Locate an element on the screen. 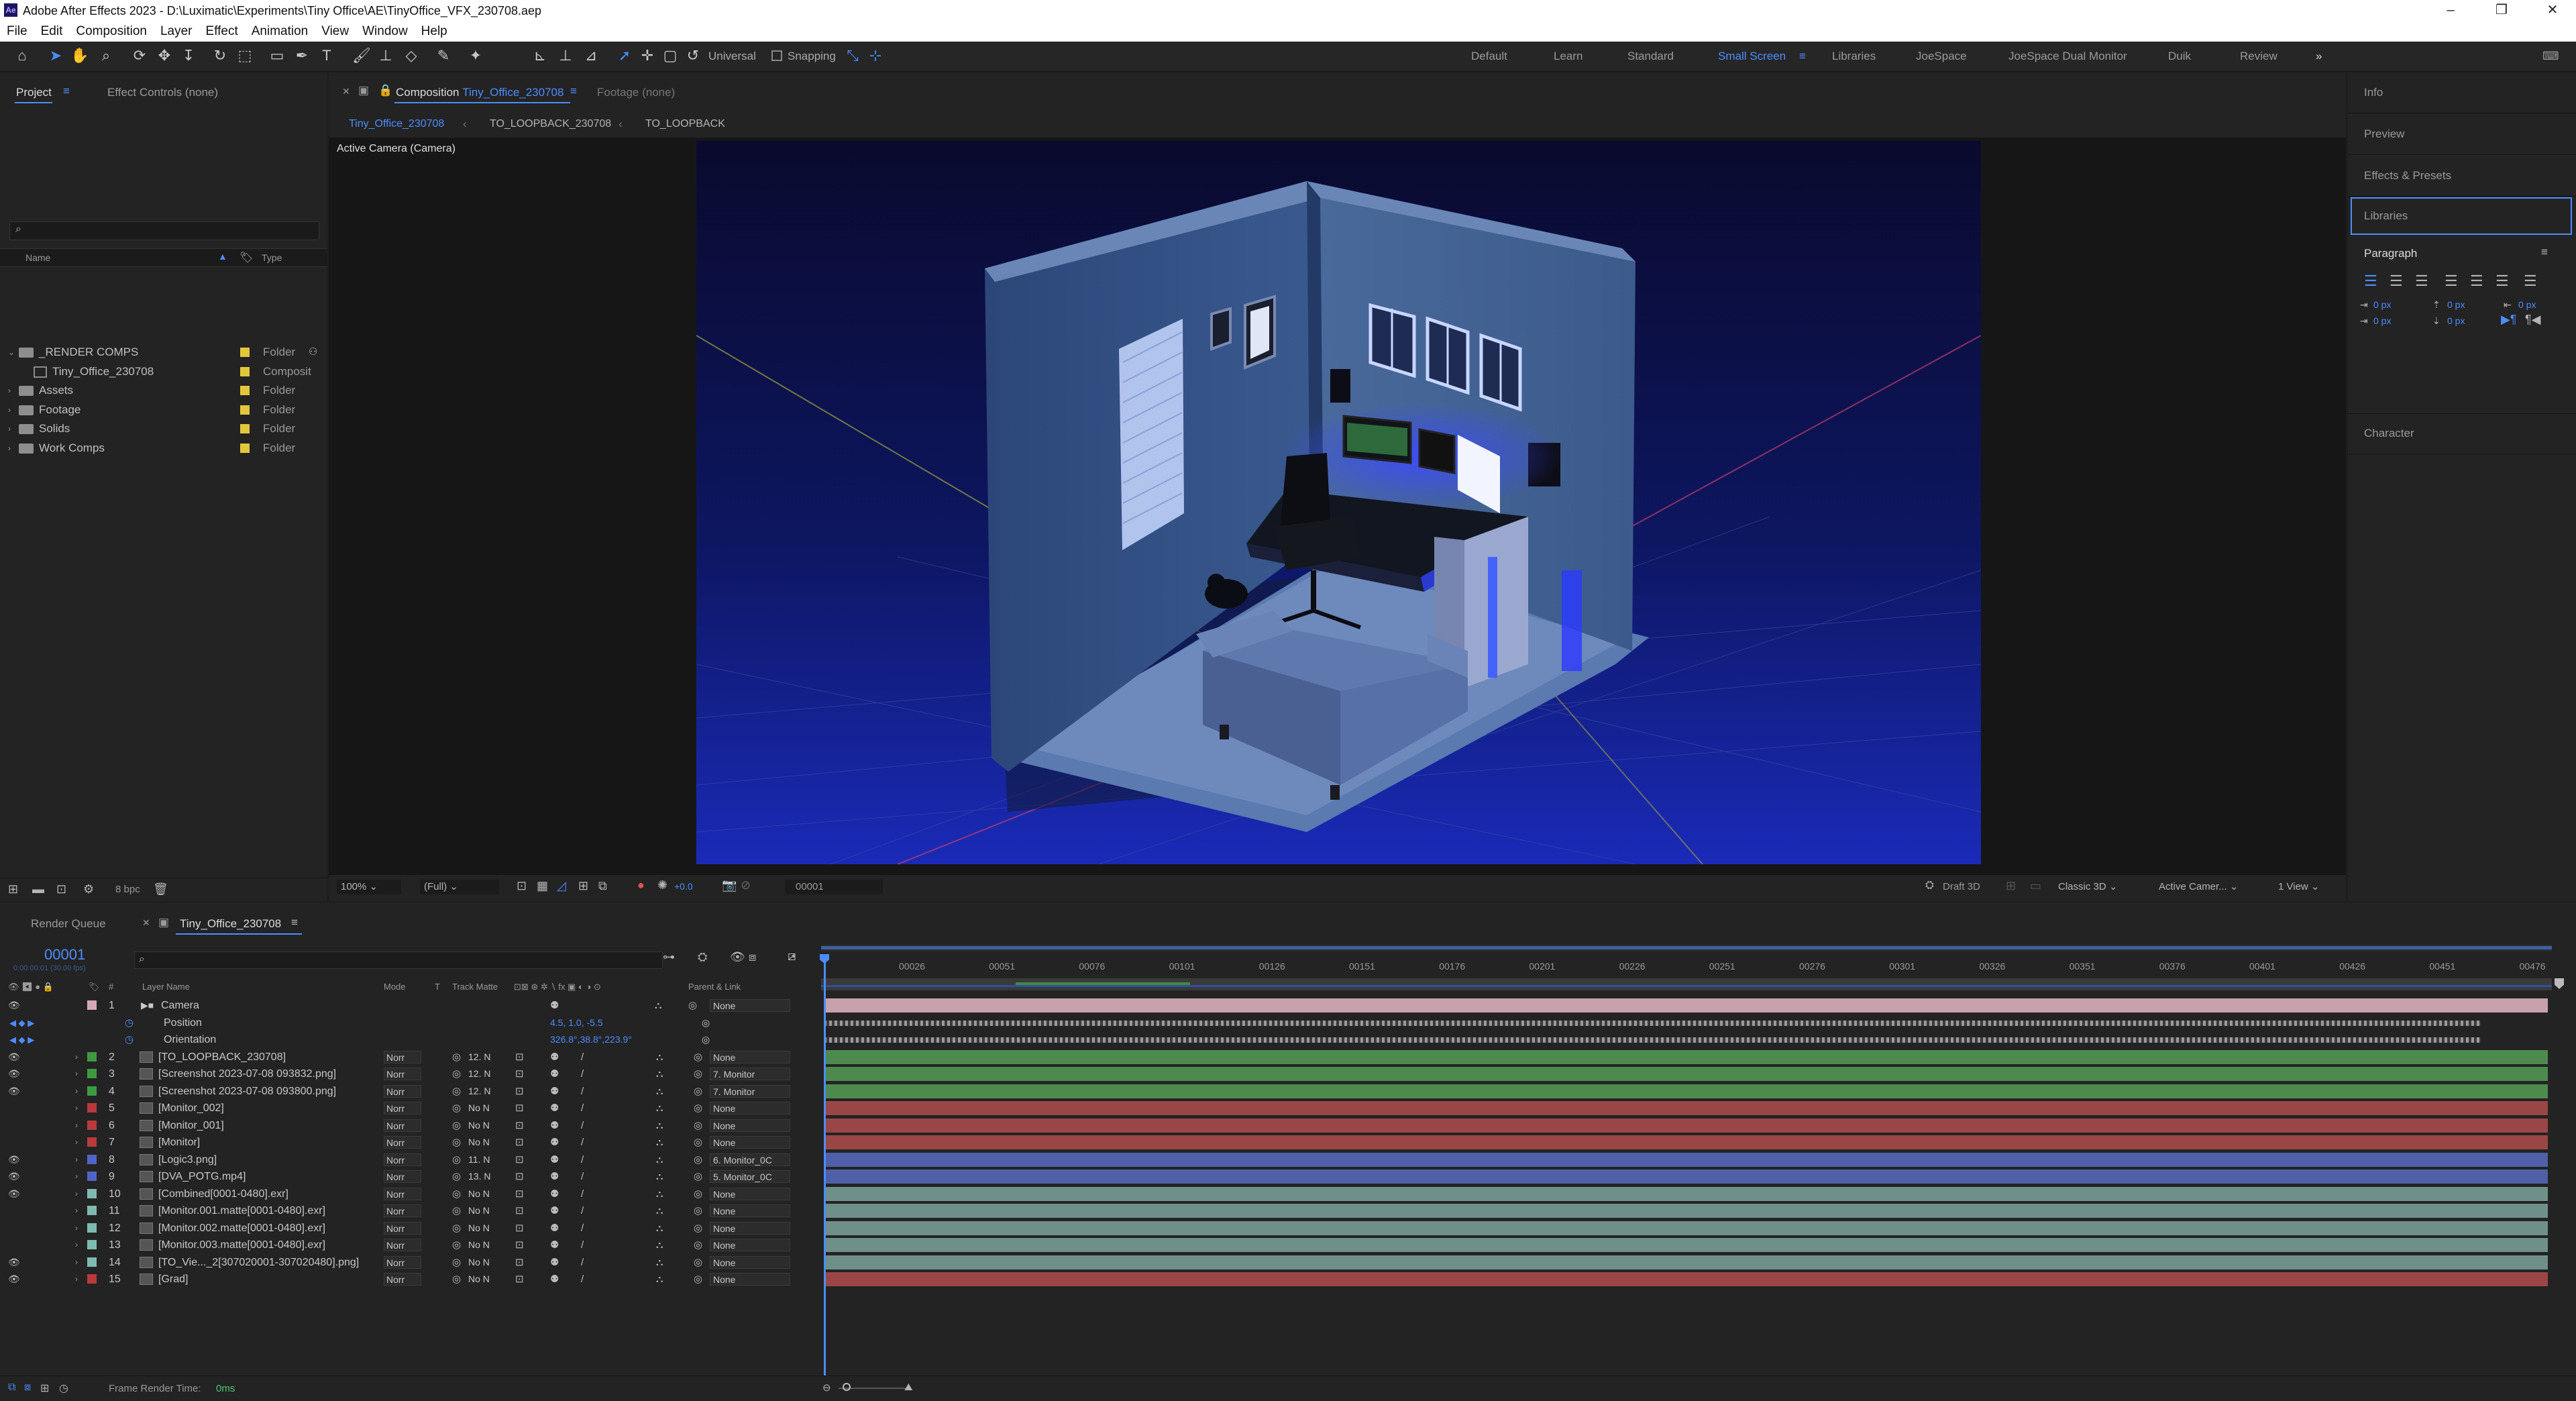 Image resolution: width=2576 pixels, height=1401 pixels. workspace-joespace-dual: JoeSpace Dual Monitor is located at coordinates (2067, 57).